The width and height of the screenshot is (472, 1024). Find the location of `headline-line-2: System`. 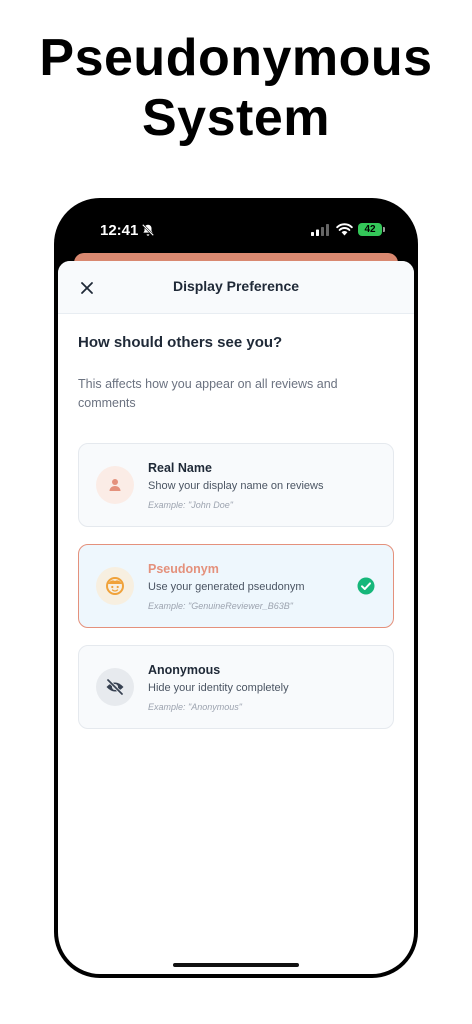

headline-line-2: System is located at coordinates (236, 118).